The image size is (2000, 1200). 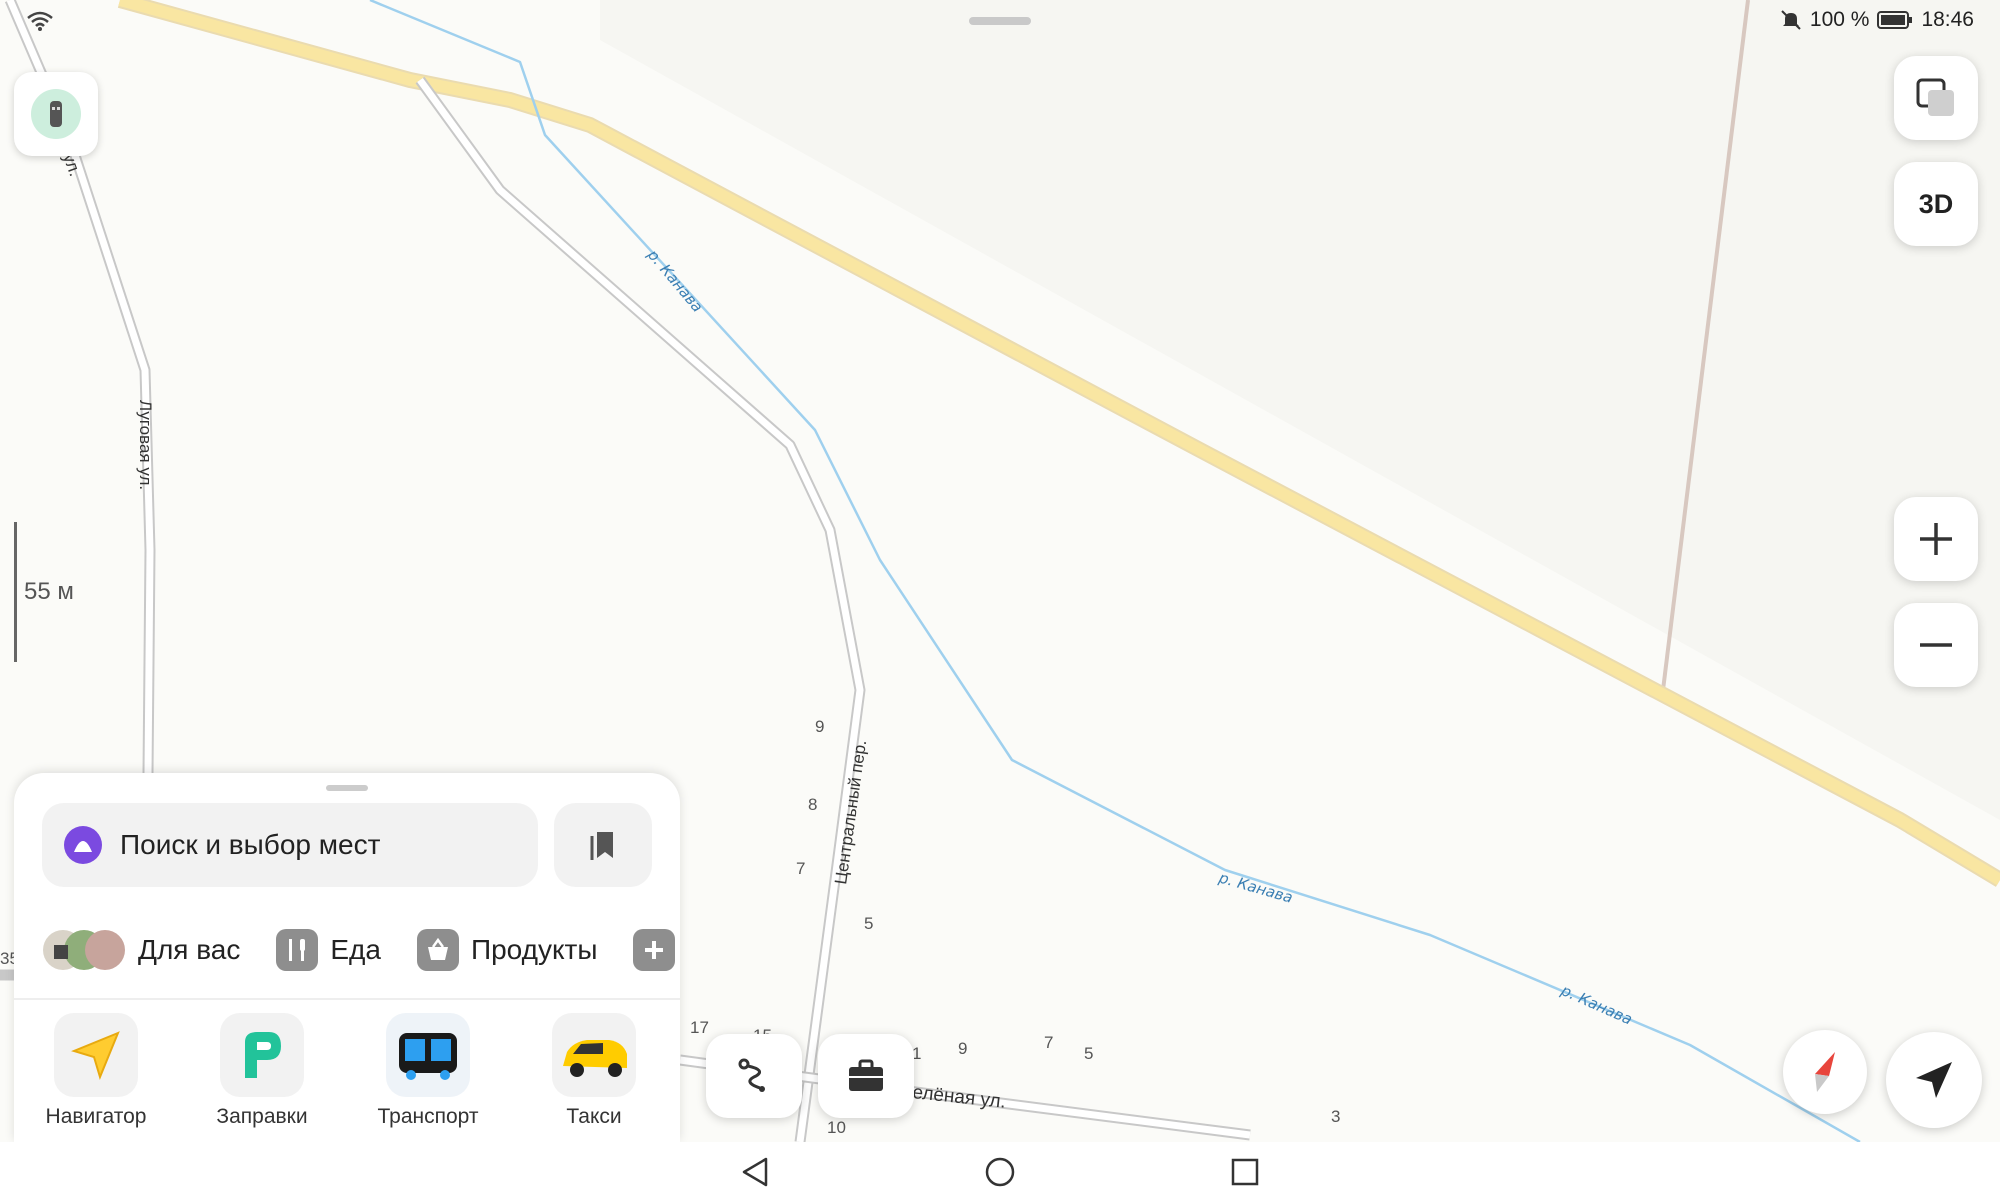 What do you see at coordinates (699, 1027) in the screenshot?
I see `house-number: 17` at bounding box center [699, 1027].